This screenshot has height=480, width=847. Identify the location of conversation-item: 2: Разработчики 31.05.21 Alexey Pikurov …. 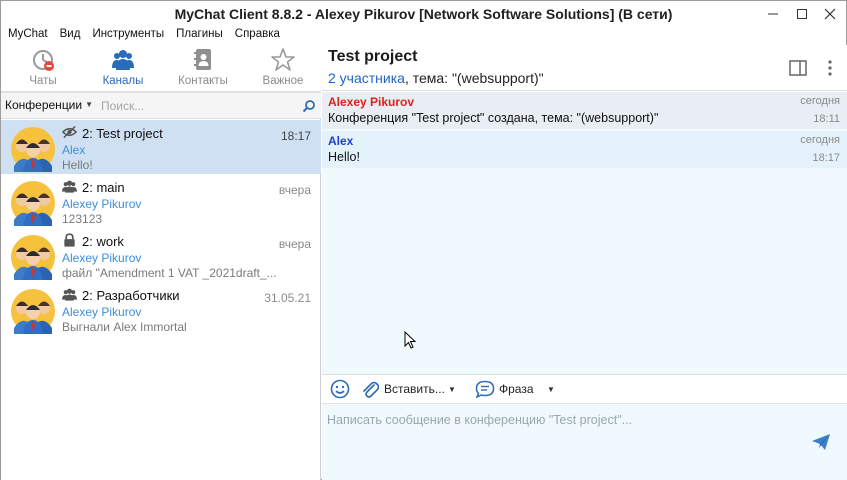
(161, 309).